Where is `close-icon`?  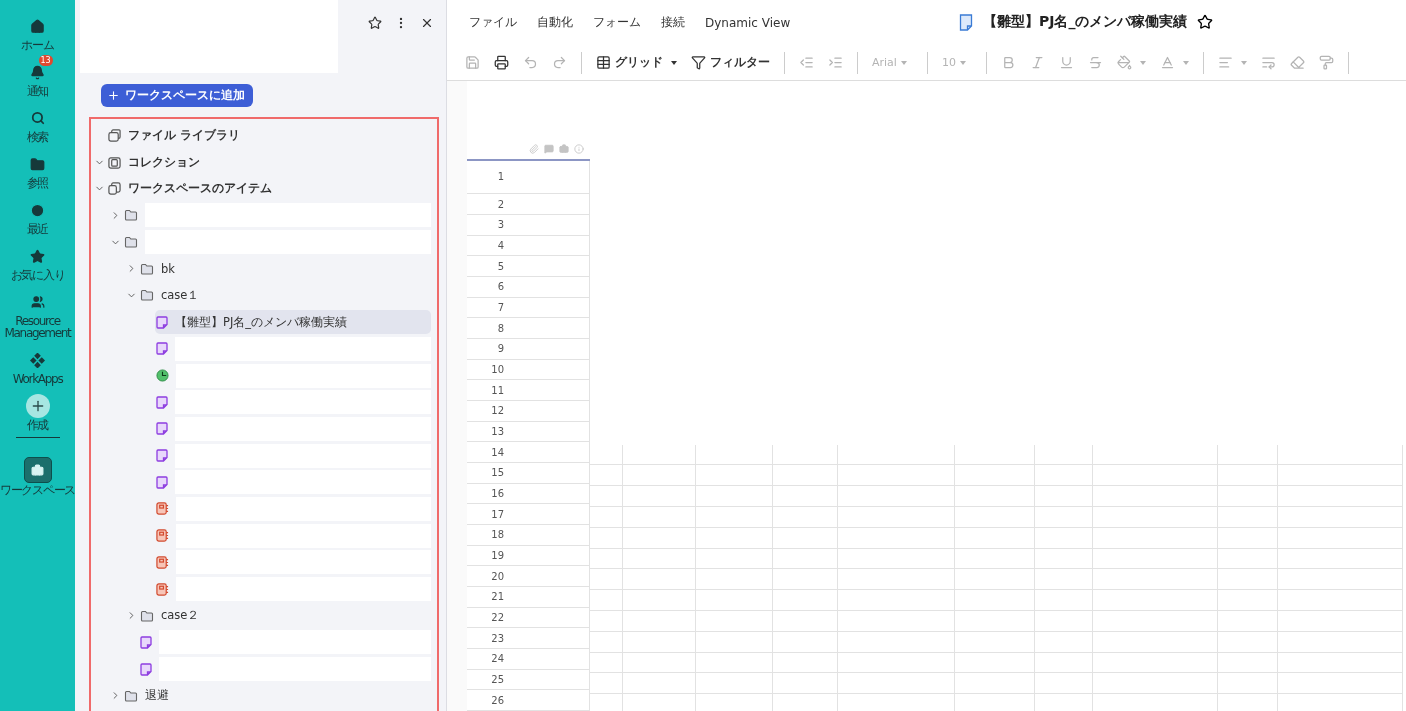 close-icon is located at coordinates (427, 23).